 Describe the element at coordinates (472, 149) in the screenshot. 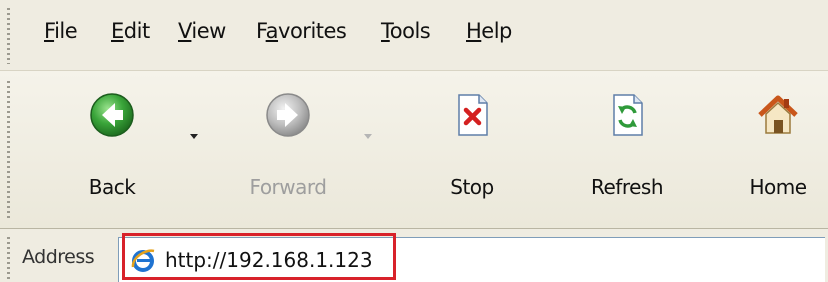

I see `stop-button: Stop` at that location.